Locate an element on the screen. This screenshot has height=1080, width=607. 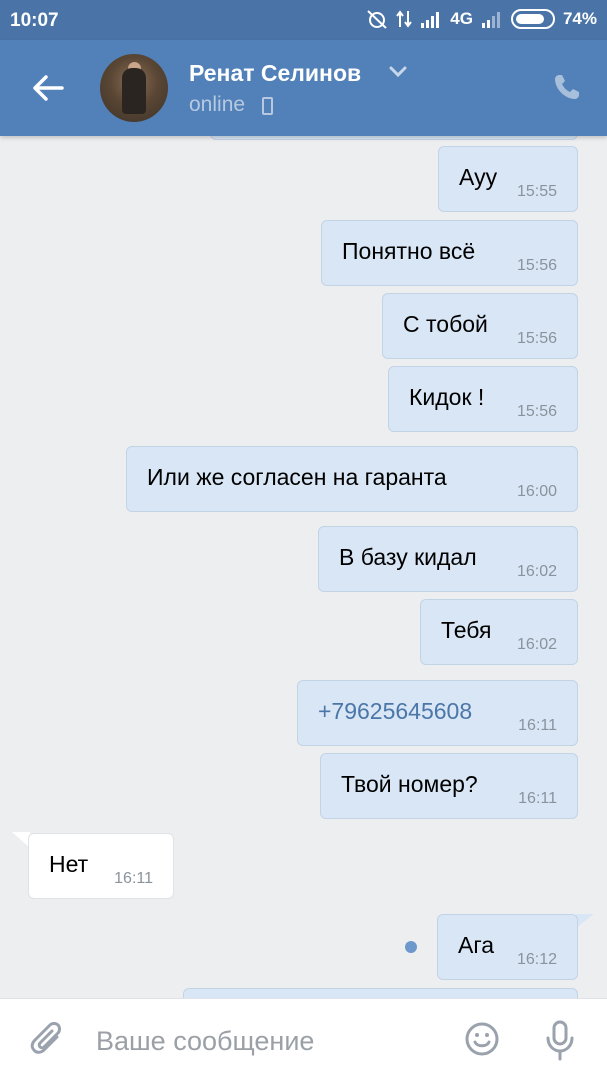
network-type: 4G is located at coordinates (461, 18).